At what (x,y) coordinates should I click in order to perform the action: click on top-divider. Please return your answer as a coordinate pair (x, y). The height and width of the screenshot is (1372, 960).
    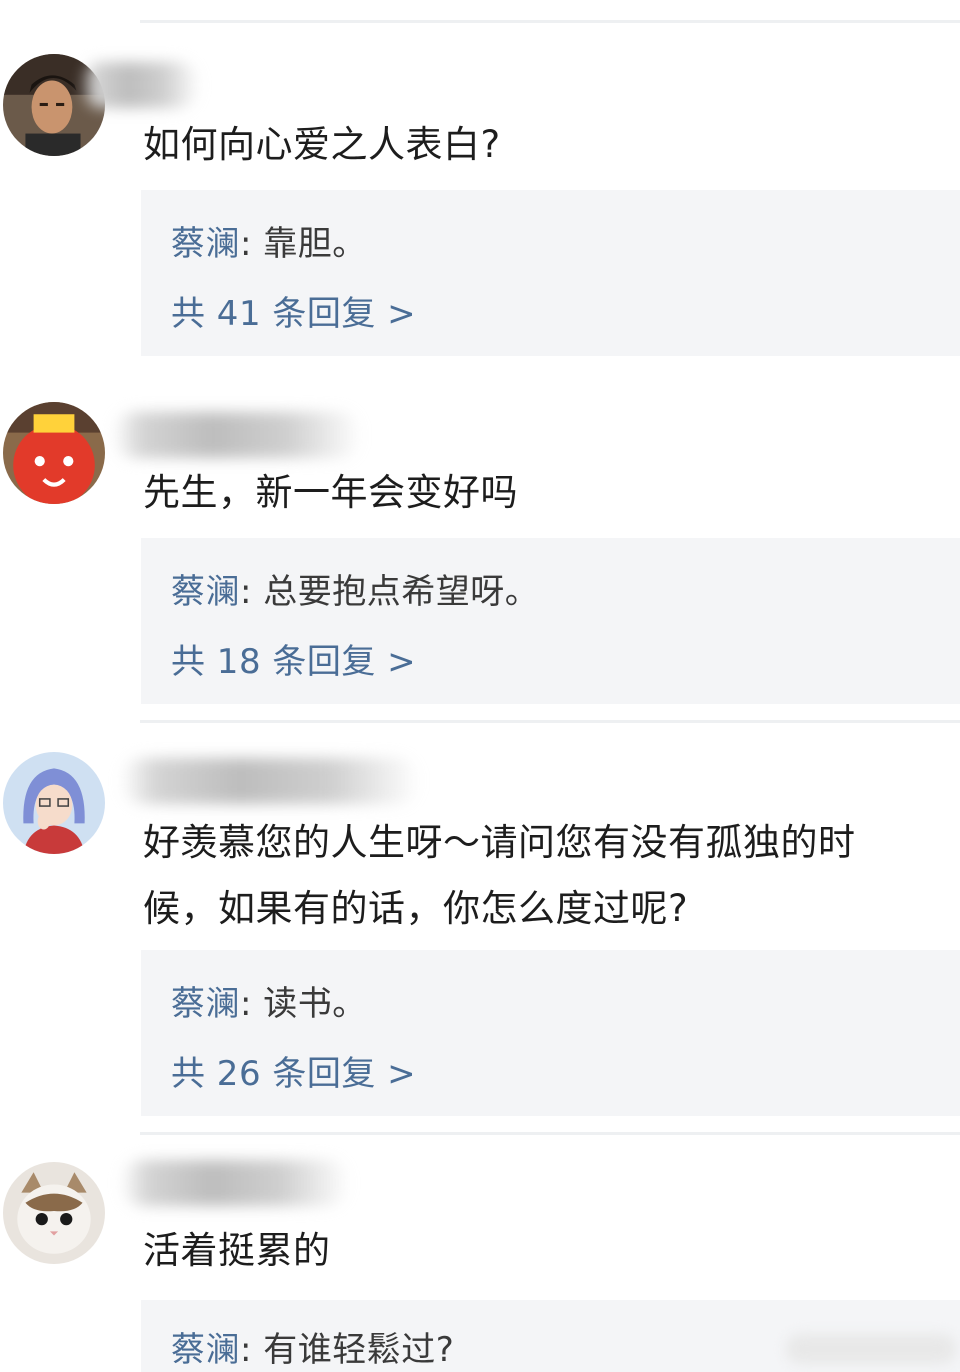
    Looking at the image, I should click on (550, 21).